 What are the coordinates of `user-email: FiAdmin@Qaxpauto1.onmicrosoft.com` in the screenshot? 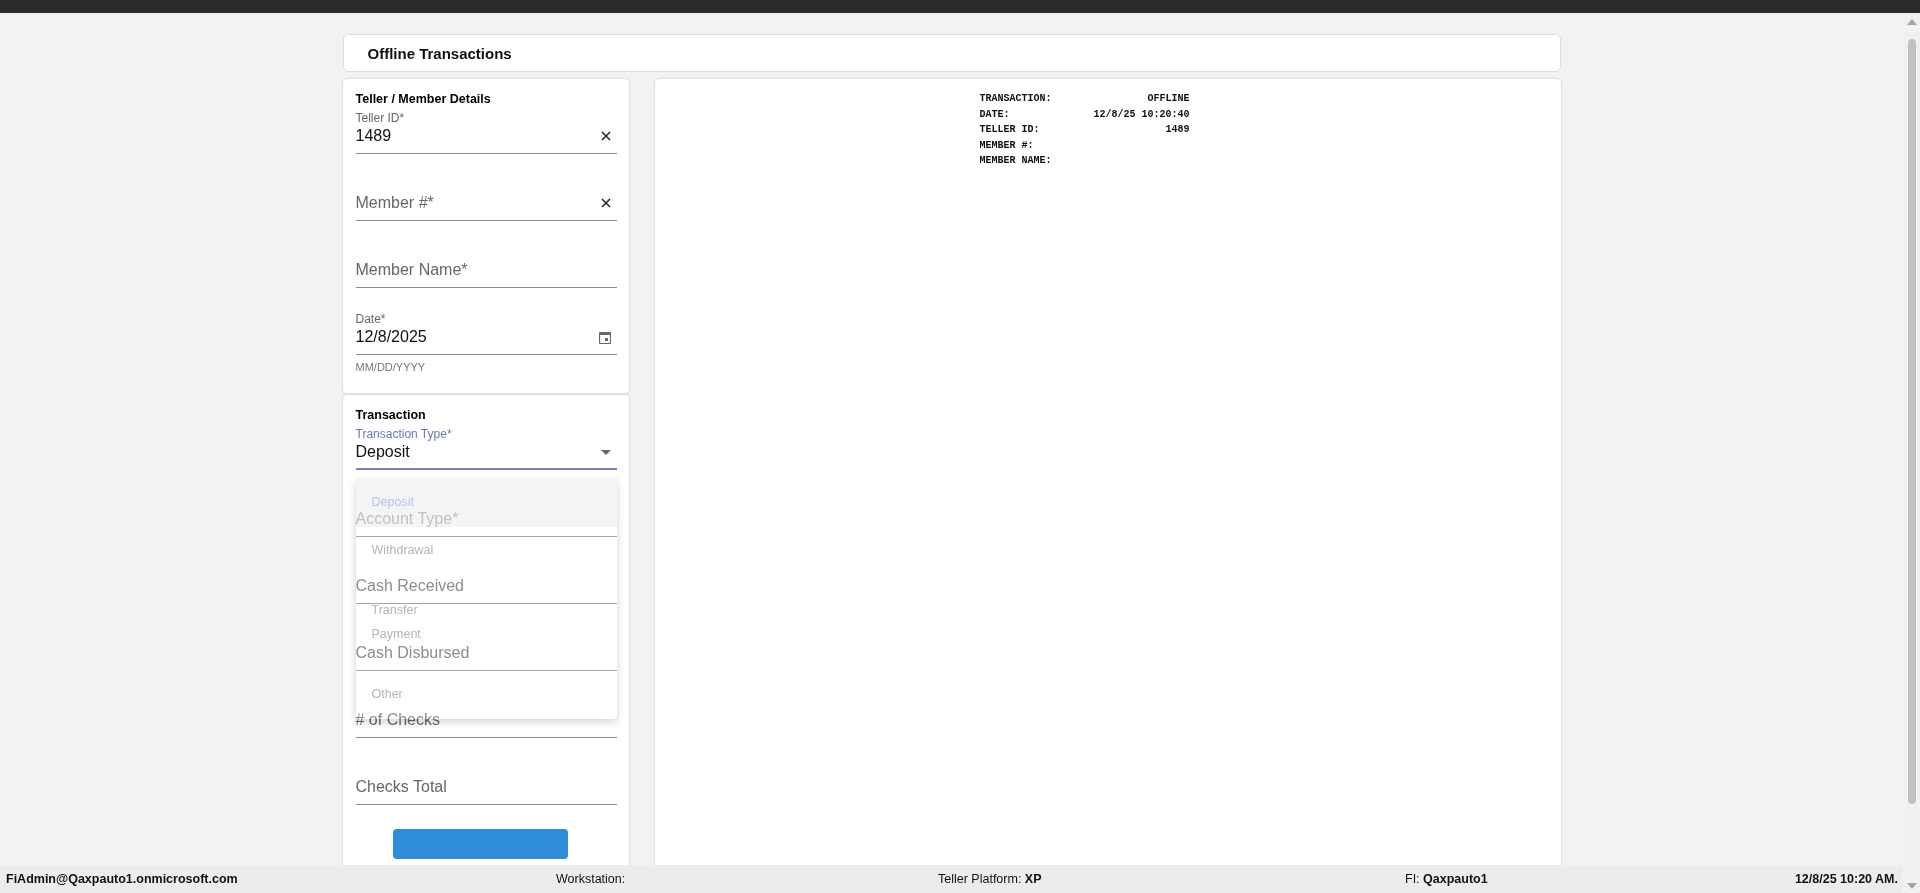 It's located at (122, 879).